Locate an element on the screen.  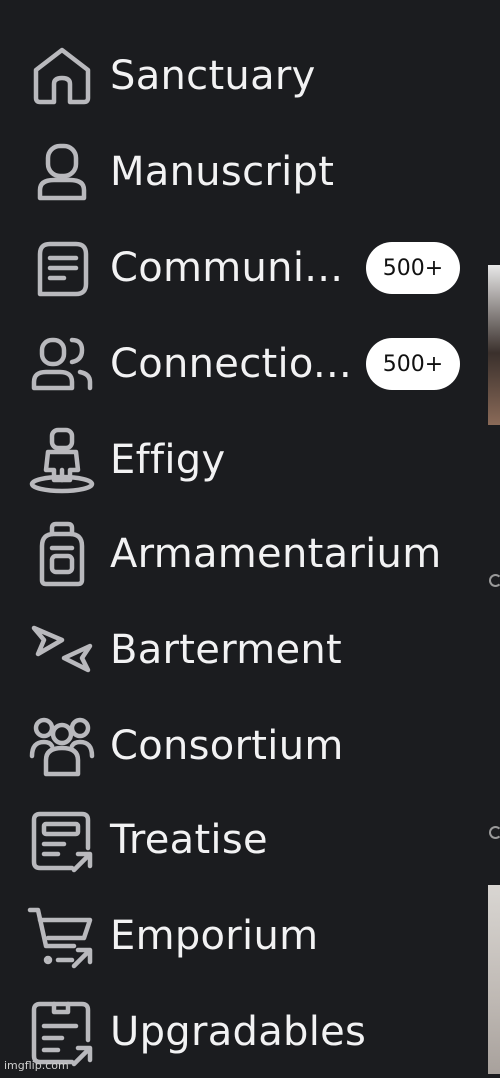
sidebar-item-consortium: Consortium is located at coordinates (244, 746).